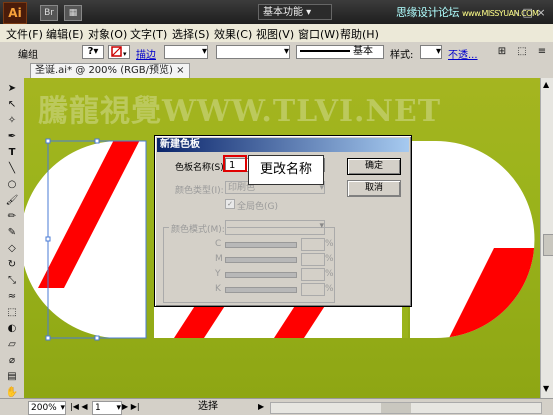 This screenshot has width=553, height=415. What do you see at coordinates (288, 70) in the screenshot?
I see `document-tab-bar: 圣诞.ai* @ 200% (RGB/预览) ×` at bounding box center [288, 70].